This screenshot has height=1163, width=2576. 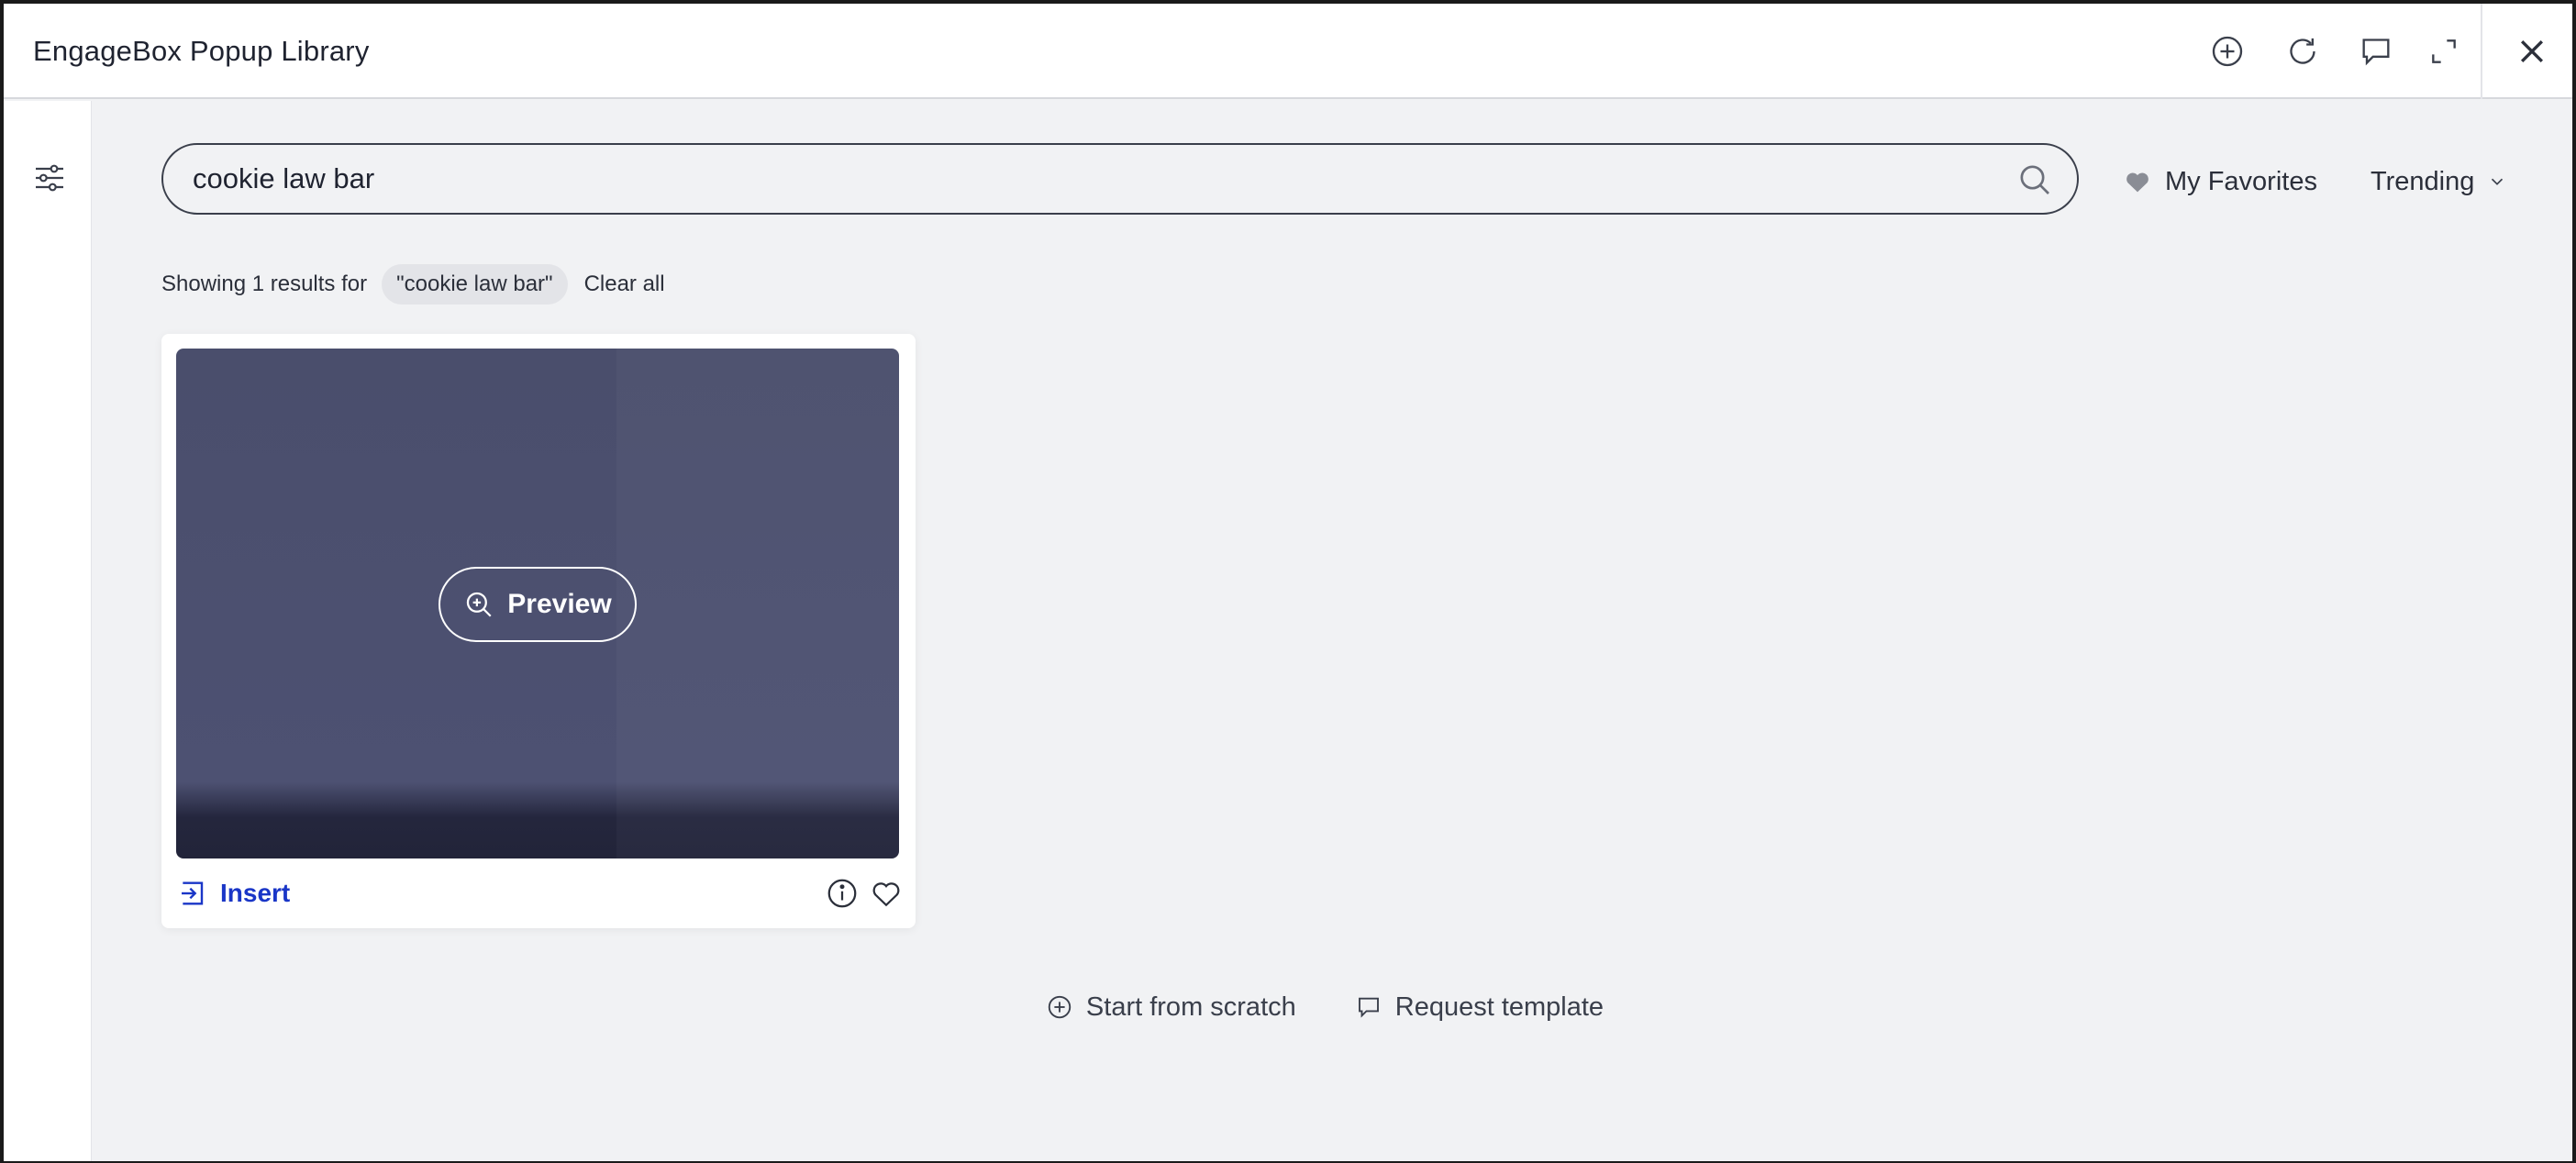 I want to click on sort-dropdown: Trending, so click(x=2439, y=181).